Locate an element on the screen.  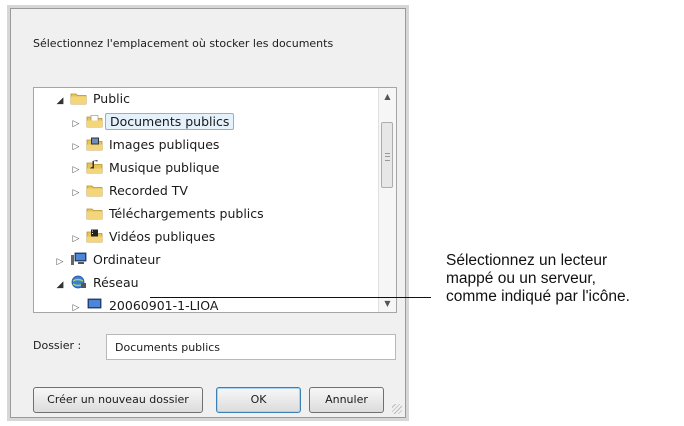
tree-scrollbar: ▲ ▼ is located at coordinates (387, 200).